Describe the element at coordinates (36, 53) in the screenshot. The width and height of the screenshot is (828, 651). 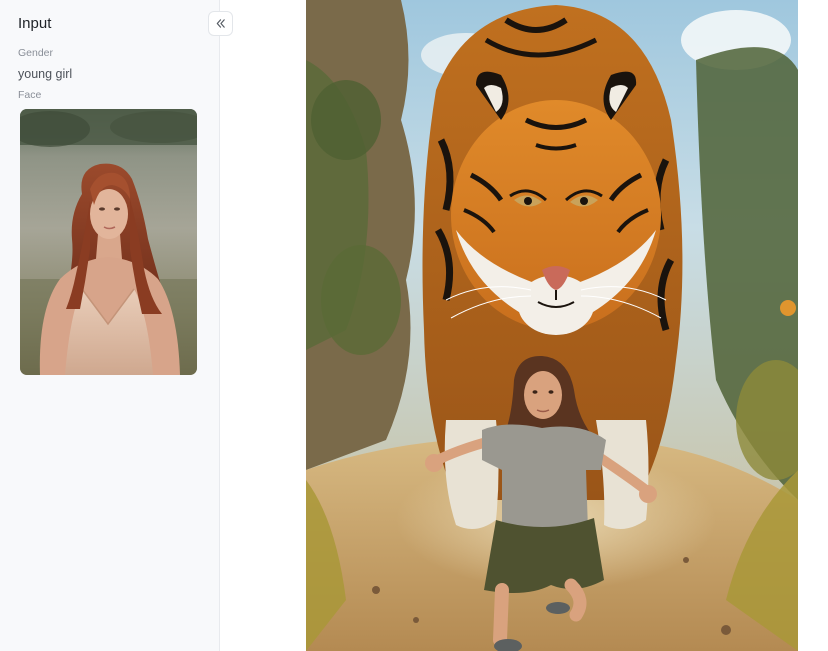
I see `gender-label: Gender` at that location.